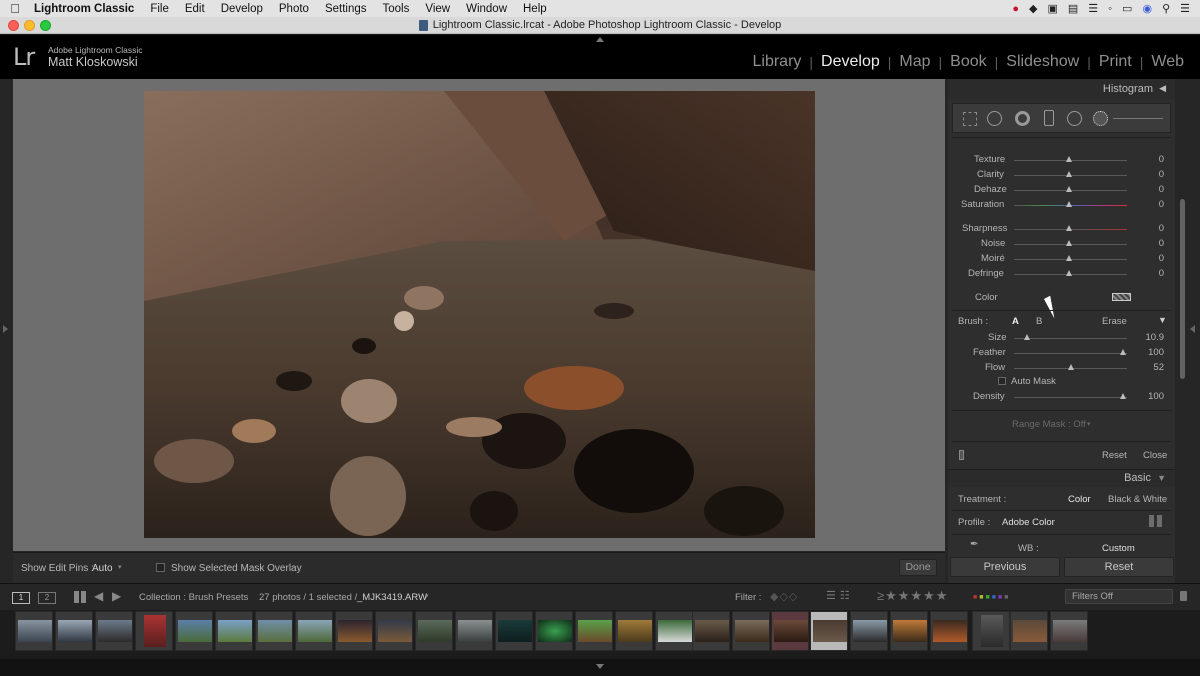 The height and width of the screenshot is (676, 1200). What do you see at coordinates (1070, 338) in the screenshot?
I see `size-slider` at bounding box center [1070, 338].